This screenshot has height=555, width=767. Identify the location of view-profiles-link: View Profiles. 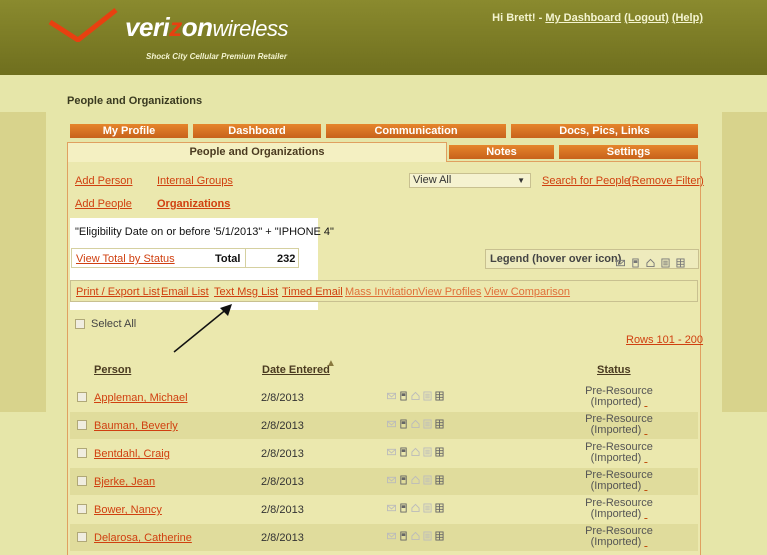
(449, 292).